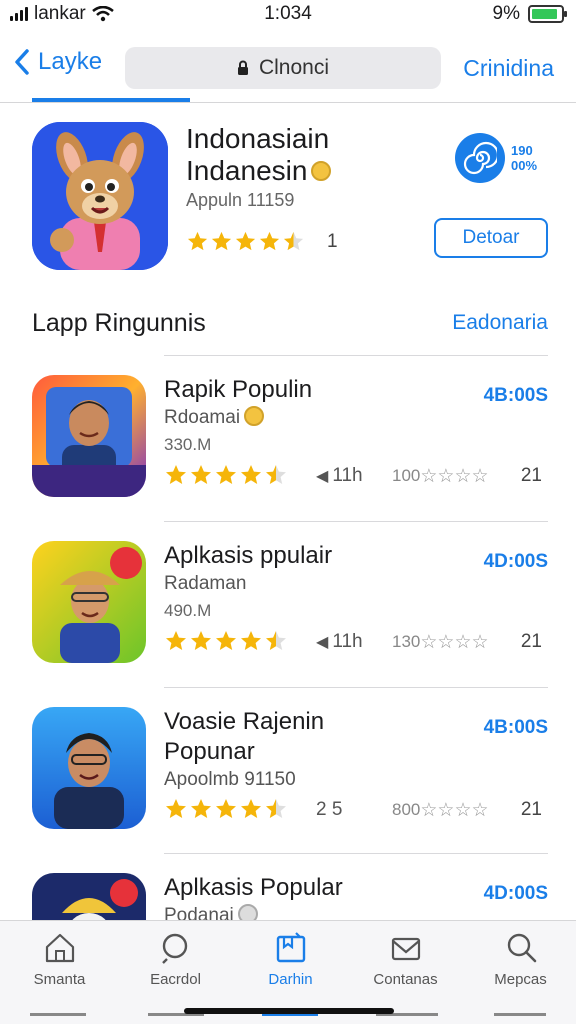 Image resolution: width=576 pixels, height=1024 pixels. What do you see at coordinates (205, 583) in the screenshot?
I see `app-developer: Radaman` at bounding box center [205, 583].